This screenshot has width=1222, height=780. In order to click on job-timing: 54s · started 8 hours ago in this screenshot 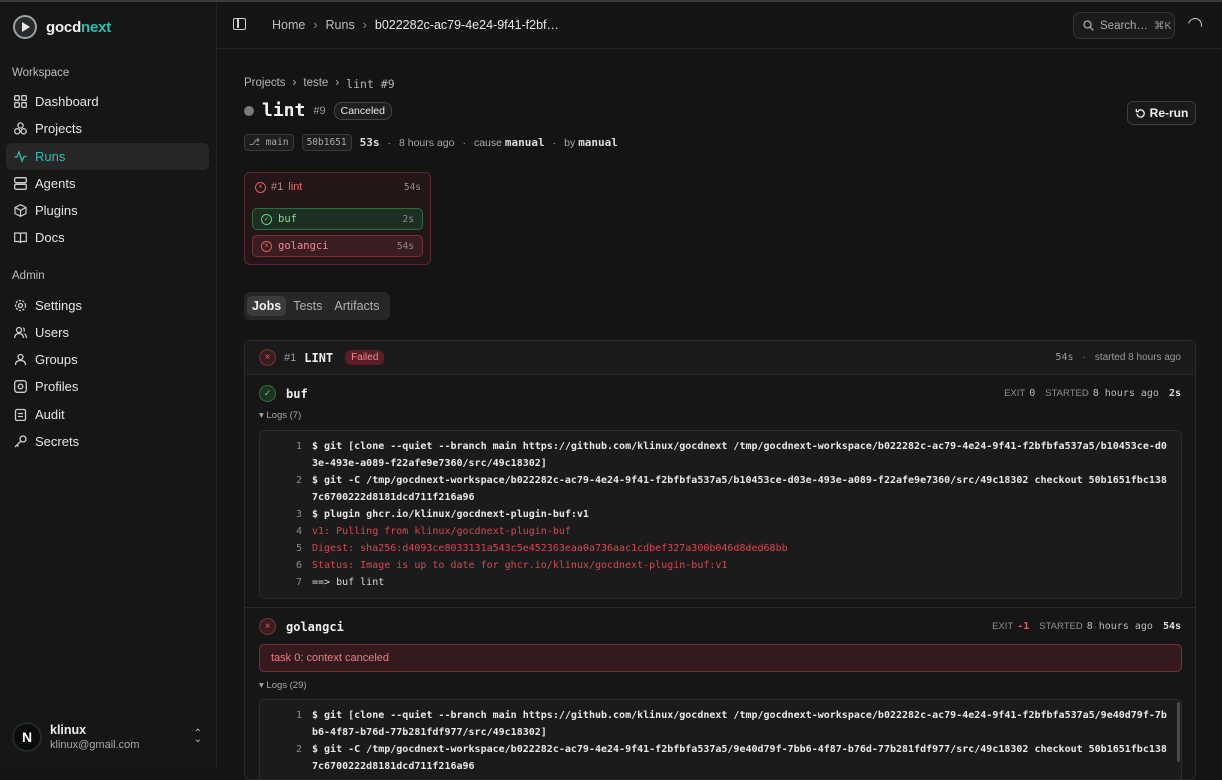, I will do `click(1118, 357)`.